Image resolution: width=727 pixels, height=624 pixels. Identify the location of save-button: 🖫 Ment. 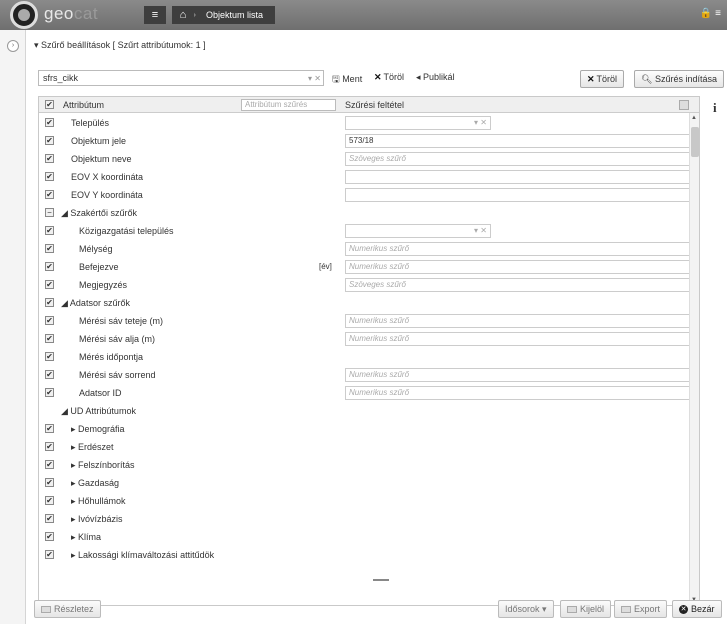
(347, 80).